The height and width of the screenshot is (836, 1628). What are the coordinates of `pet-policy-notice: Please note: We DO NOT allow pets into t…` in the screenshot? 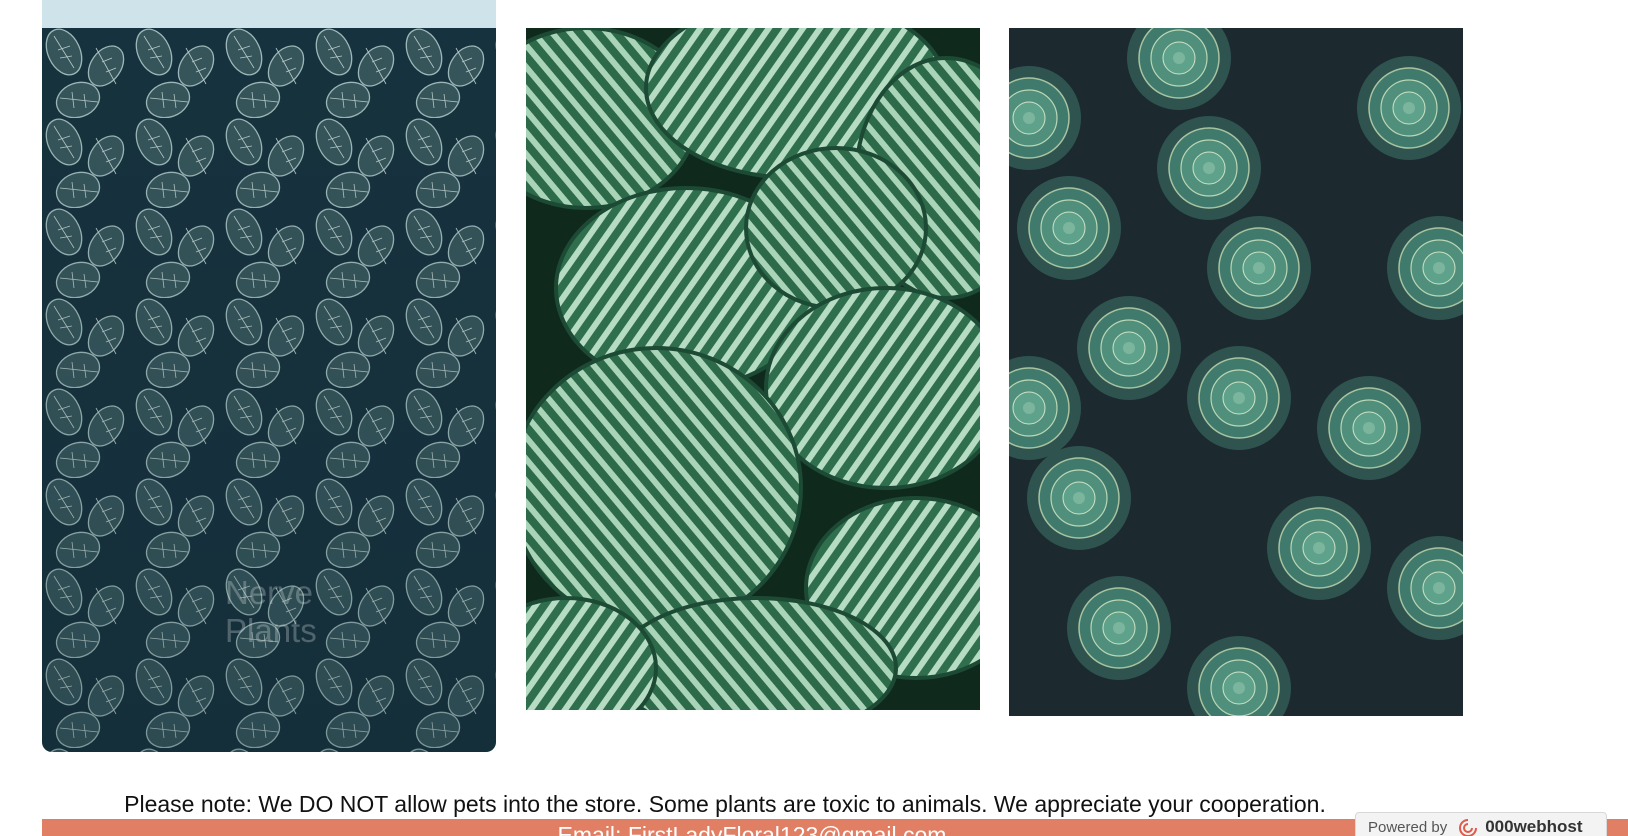 It's located at (725, 804).